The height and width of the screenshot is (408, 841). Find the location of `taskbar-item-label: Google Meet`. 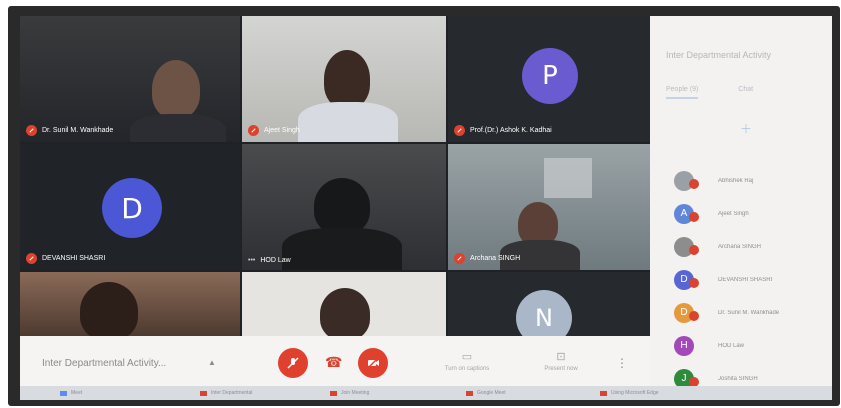

taskbar-item-label: Google Meet is located at coordinates (491, 393).